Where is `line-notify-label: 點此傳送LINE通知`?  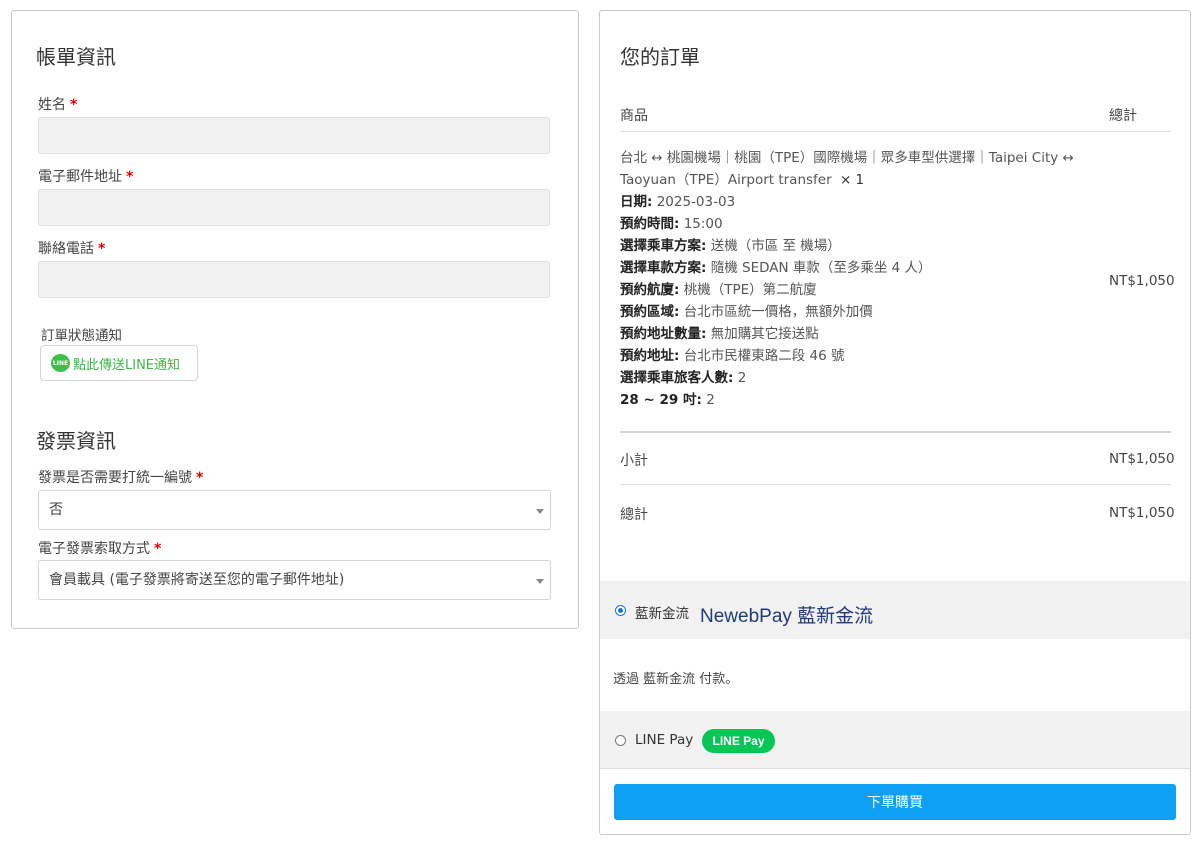 line-notify-label: 點此傳送LINE通知 is located at coordinates (127, 365).